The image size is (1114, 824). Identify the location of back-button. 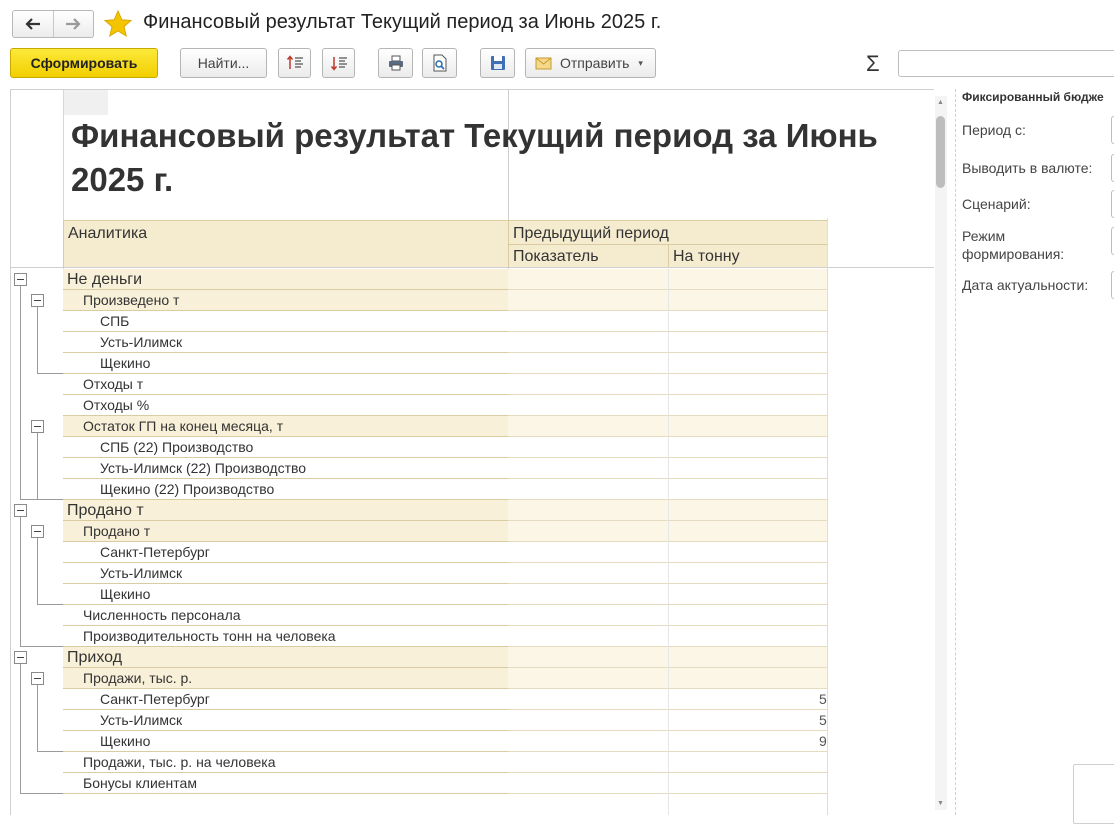
(33, 24).